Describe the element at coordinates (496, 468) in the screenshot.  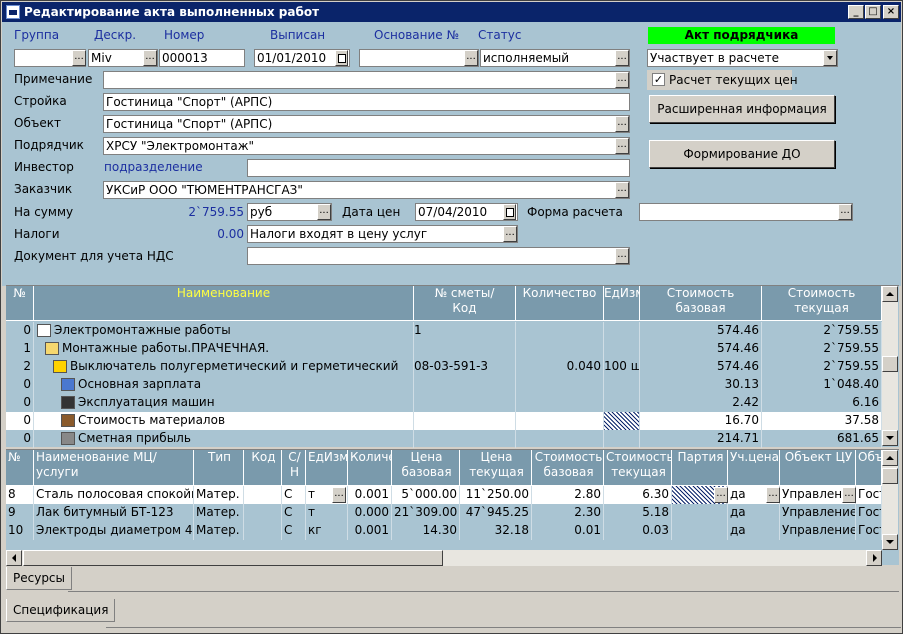
I see `col-price-cur-header: Цена текущая` at that location.